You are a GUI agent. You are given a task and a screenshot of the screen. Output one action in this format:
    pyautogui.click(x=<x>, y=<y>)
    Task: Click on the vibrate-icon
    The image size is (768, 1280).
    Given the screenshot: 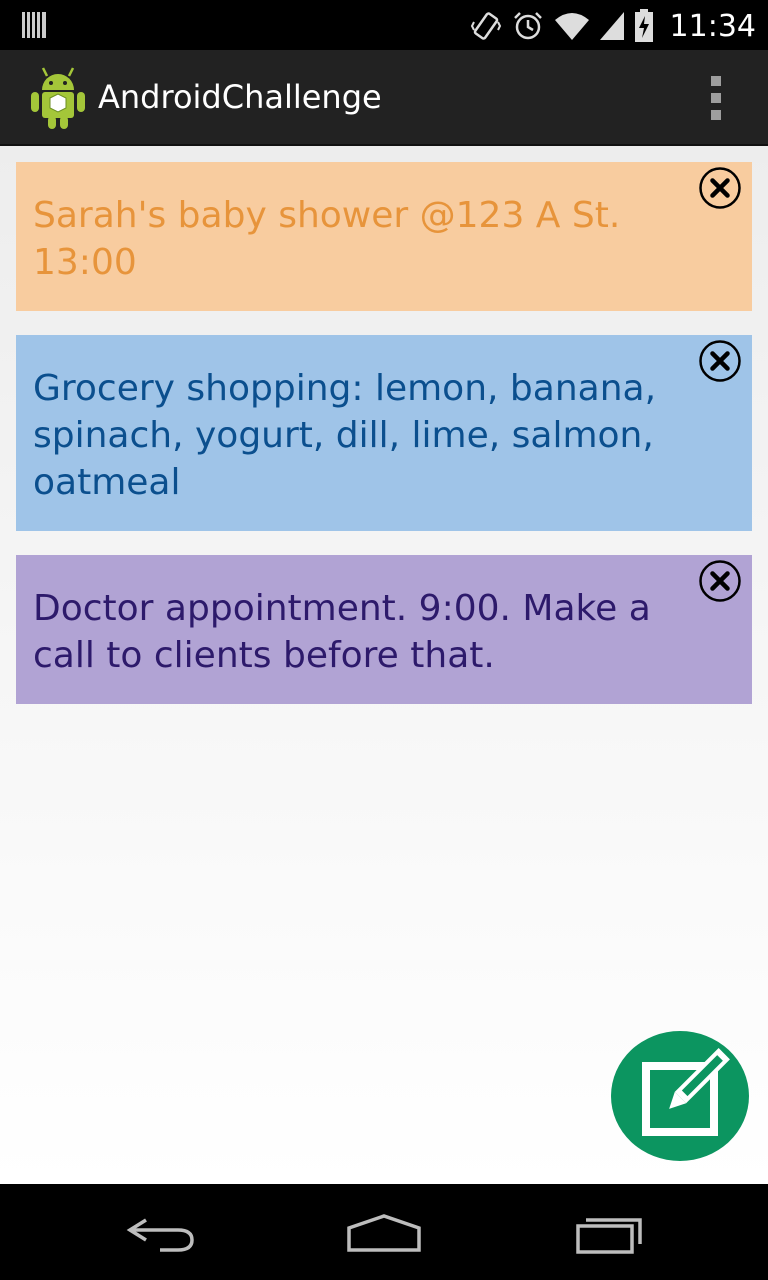 What is the action you would take?
    pyautogui.click(x=485, y=26)
    